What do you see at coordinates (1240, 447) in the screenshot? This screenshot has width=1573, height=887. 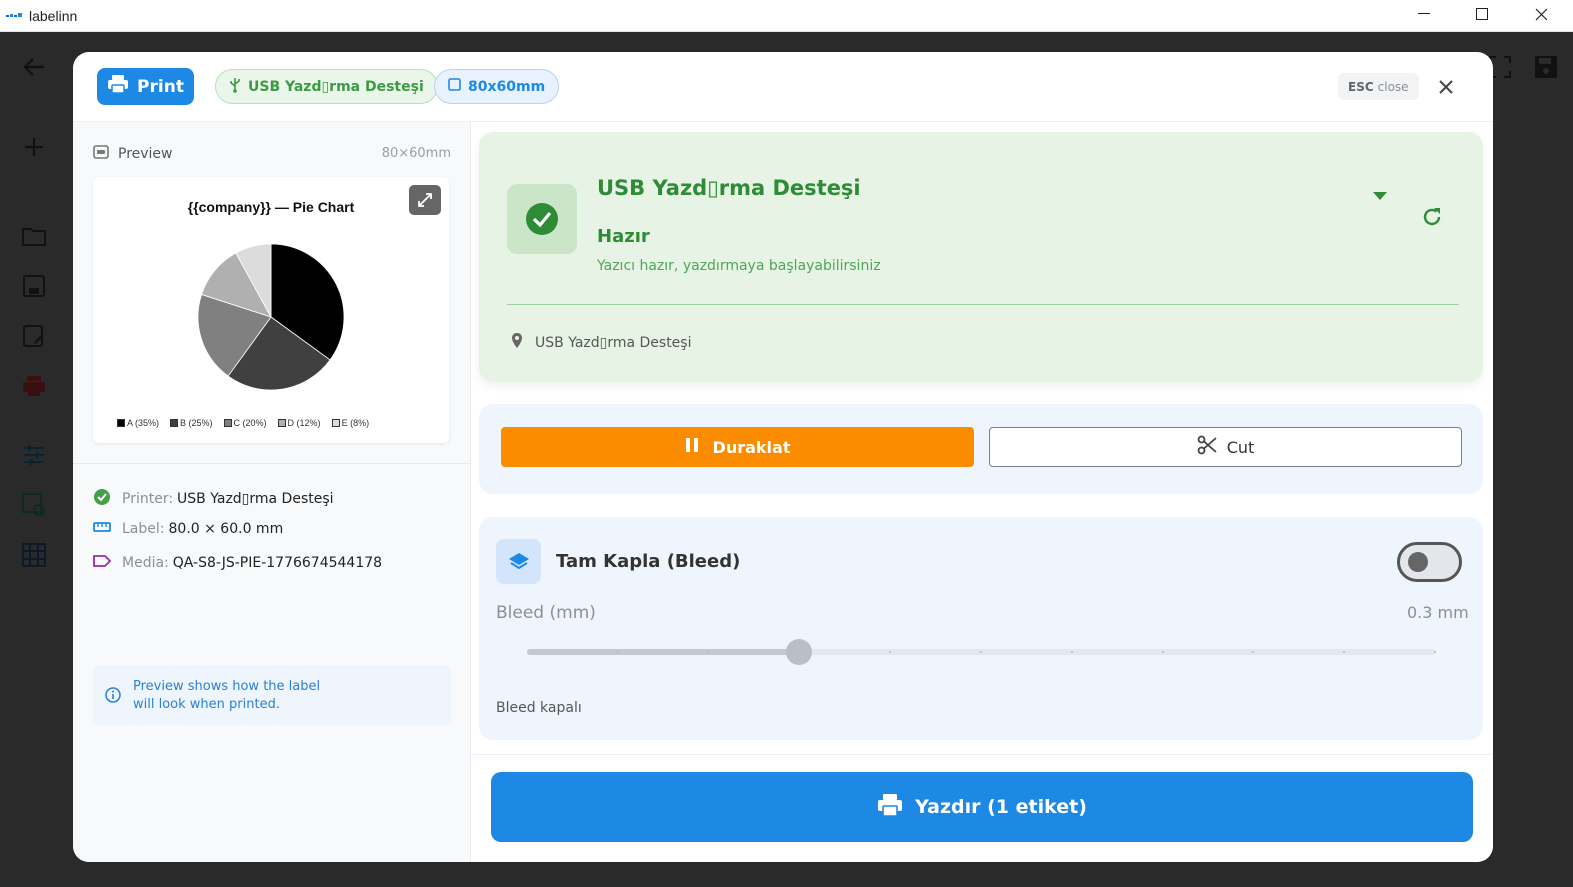 I see `cut-label: Cut` at bounding box center [1240, 447].